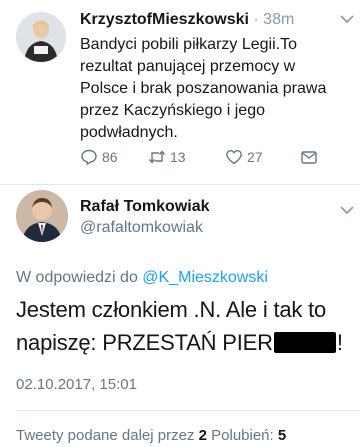  I want to click on direct-message-button, so click(311, 157).